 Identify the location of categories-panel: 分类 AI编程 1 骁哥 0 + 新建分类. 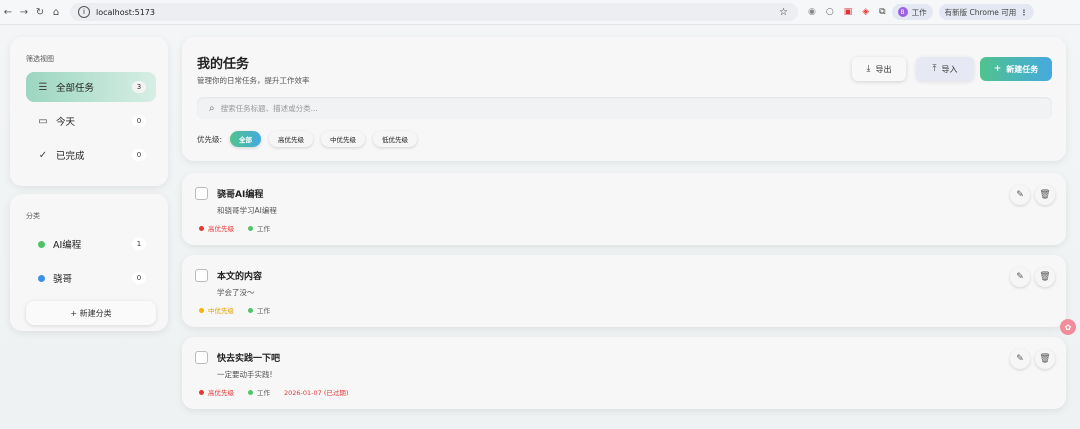
(89, 262).